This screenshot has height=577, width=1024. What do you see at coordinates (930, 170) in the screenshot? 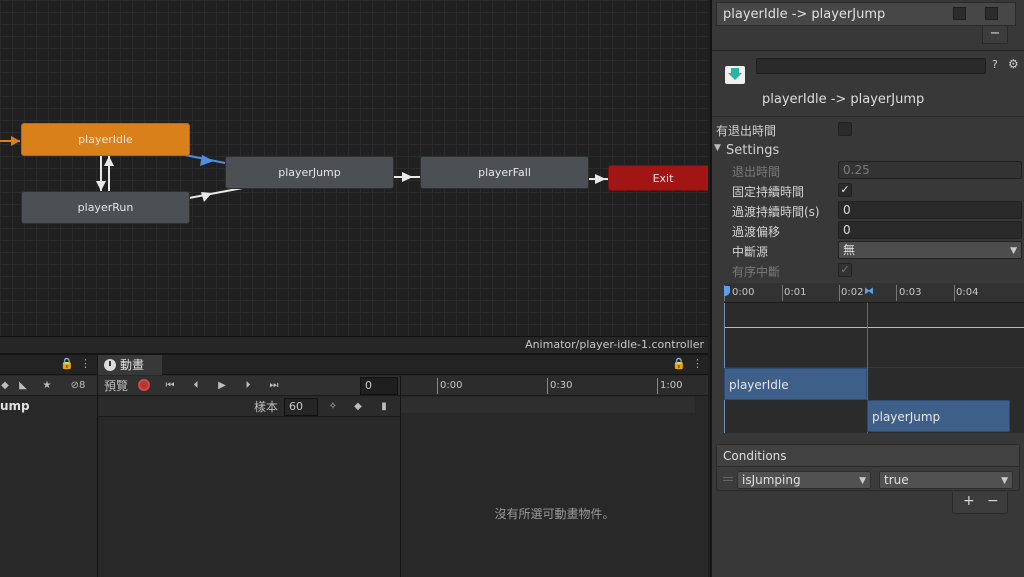
I see `exit-time-field: 0.25` at bounding box center [930, 170].